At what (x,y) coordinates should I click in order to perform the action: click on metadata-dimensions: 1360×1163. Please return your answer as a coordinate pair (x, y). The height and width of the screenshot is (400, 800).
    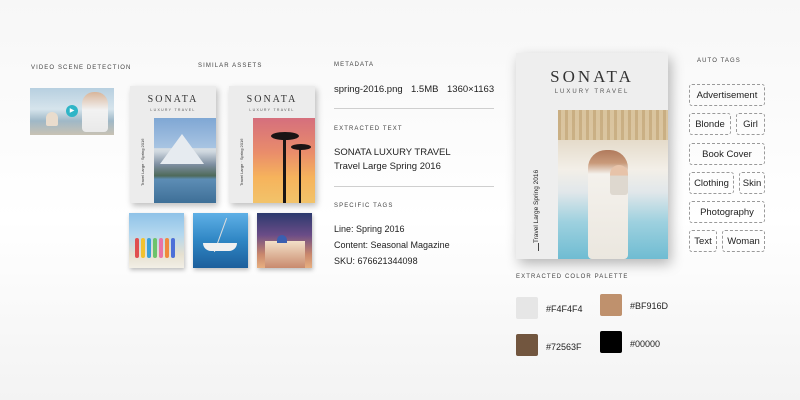
    Looking at the image, I should click on (471, 89).